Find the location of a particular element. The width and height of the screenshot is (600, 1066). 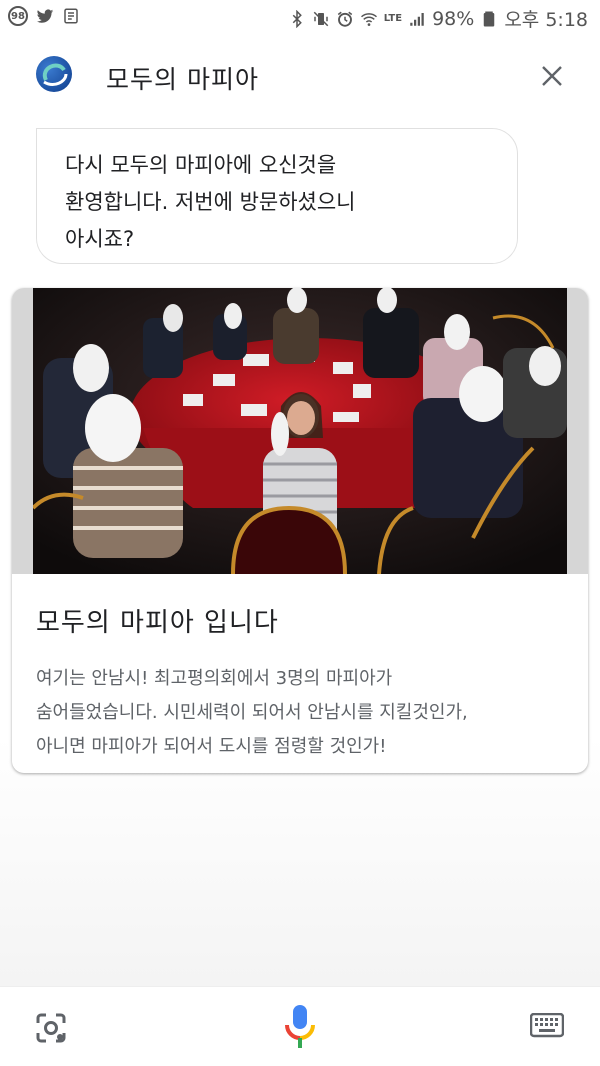

twitter-icon is located at coordinates (45, 16).